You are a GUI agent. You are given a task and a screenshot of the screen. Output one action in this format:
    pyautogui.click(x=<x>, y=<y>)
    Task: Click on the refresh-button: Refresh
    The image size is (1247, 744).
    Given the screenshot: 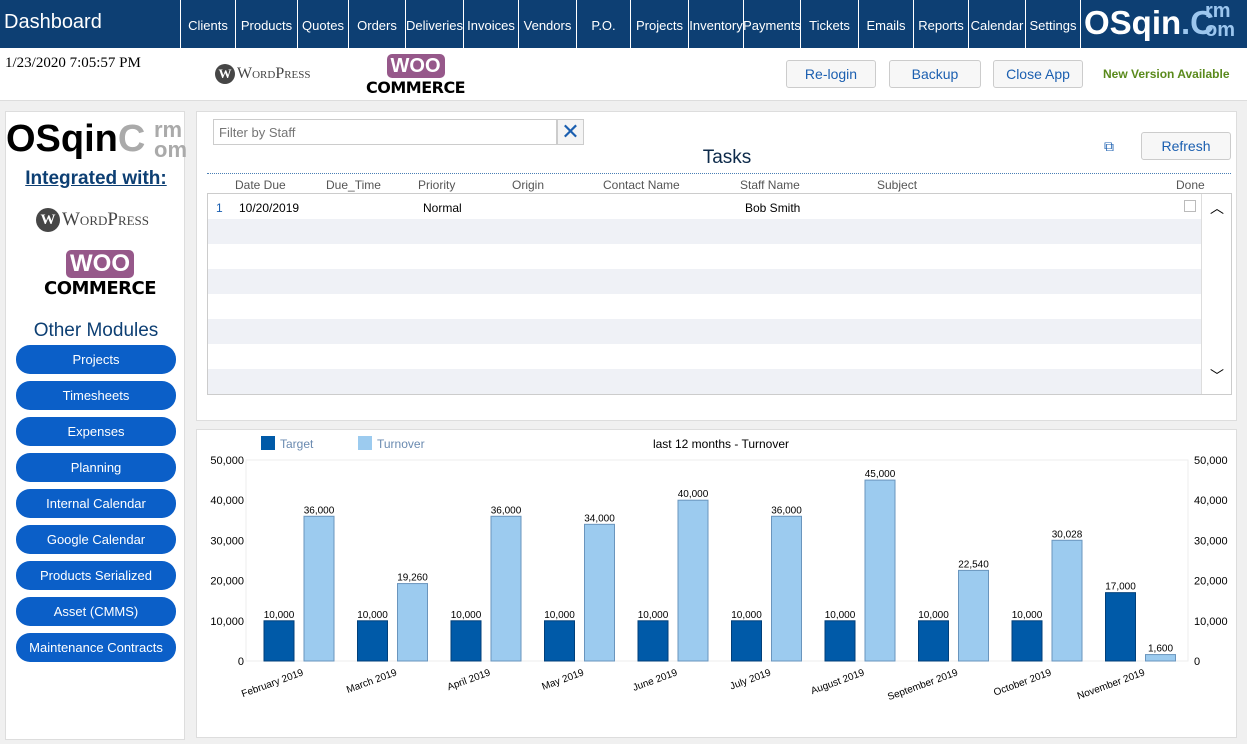 What is the action you would take?
    pyautogui.click(x=1186, y=146)
    